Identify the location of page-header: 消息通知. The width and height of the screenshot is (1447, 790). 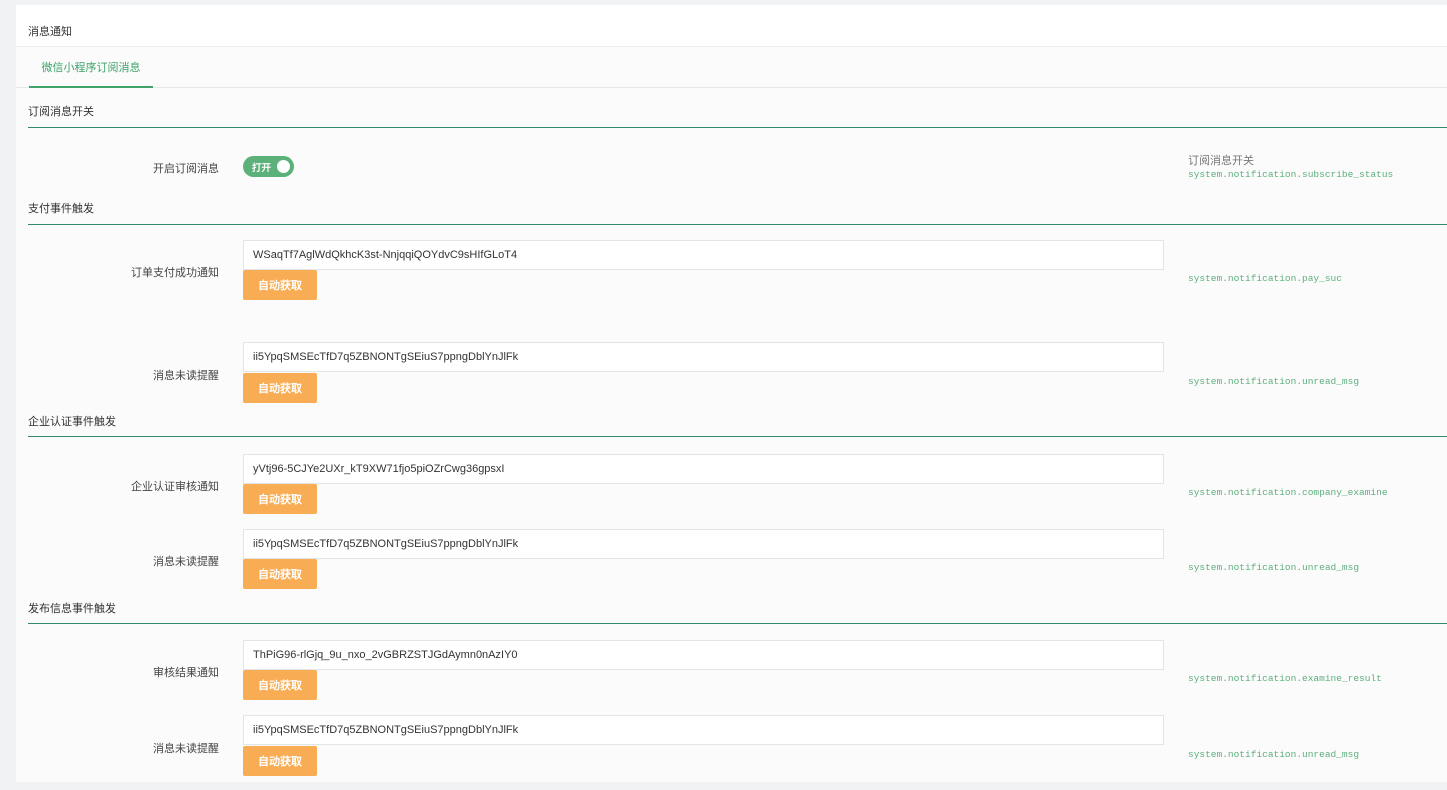
(731, 26).